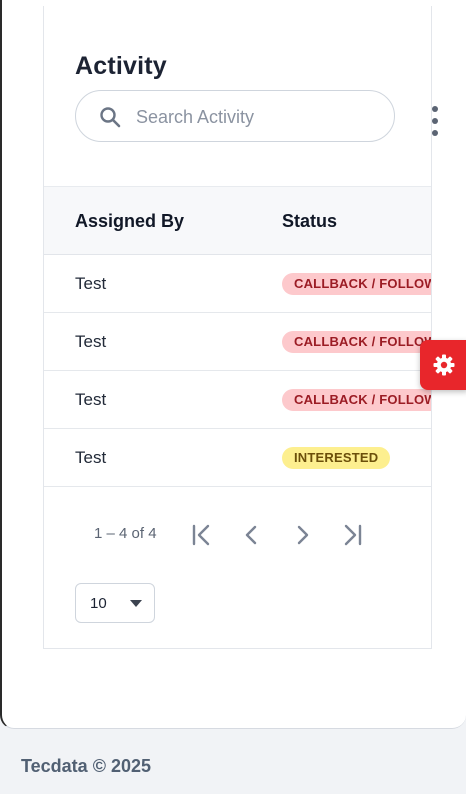 This screenshot has height=794, width=466. What do you see at coordinates (202, 535) in the screenshot?
I see `first-page-icon` at bounding box center [202, 535].